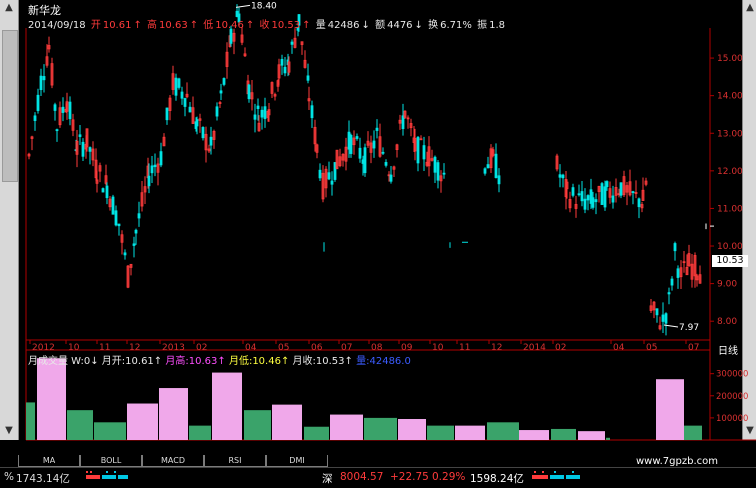  What do you see at coordinates (49, 461) in the screenshot?
I see `tab-ma: MA` at bounding box center [49, 461].